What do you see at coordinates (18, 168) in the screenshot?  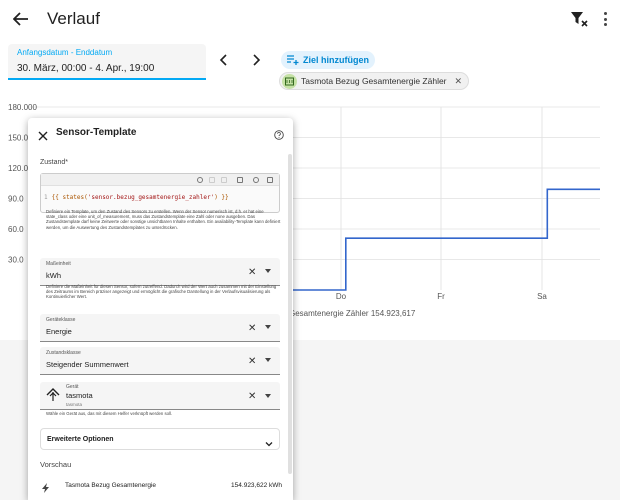 I see `y-tick-label: 120.0` at bounding box center [18, 168].